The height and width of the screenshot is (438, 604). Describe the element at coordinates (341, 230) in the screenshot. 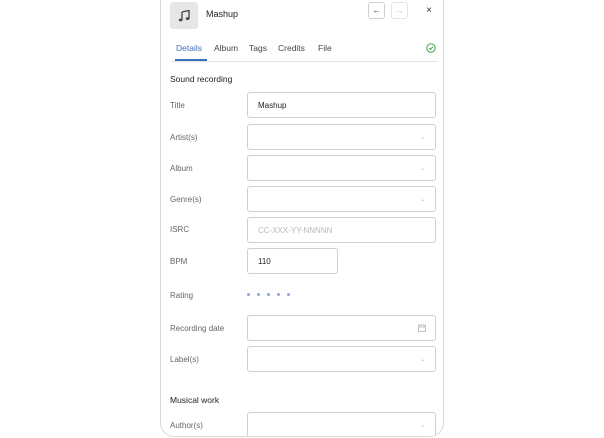

I see `isrc-input: CC-XXX-YY-NNNNN` at that location.